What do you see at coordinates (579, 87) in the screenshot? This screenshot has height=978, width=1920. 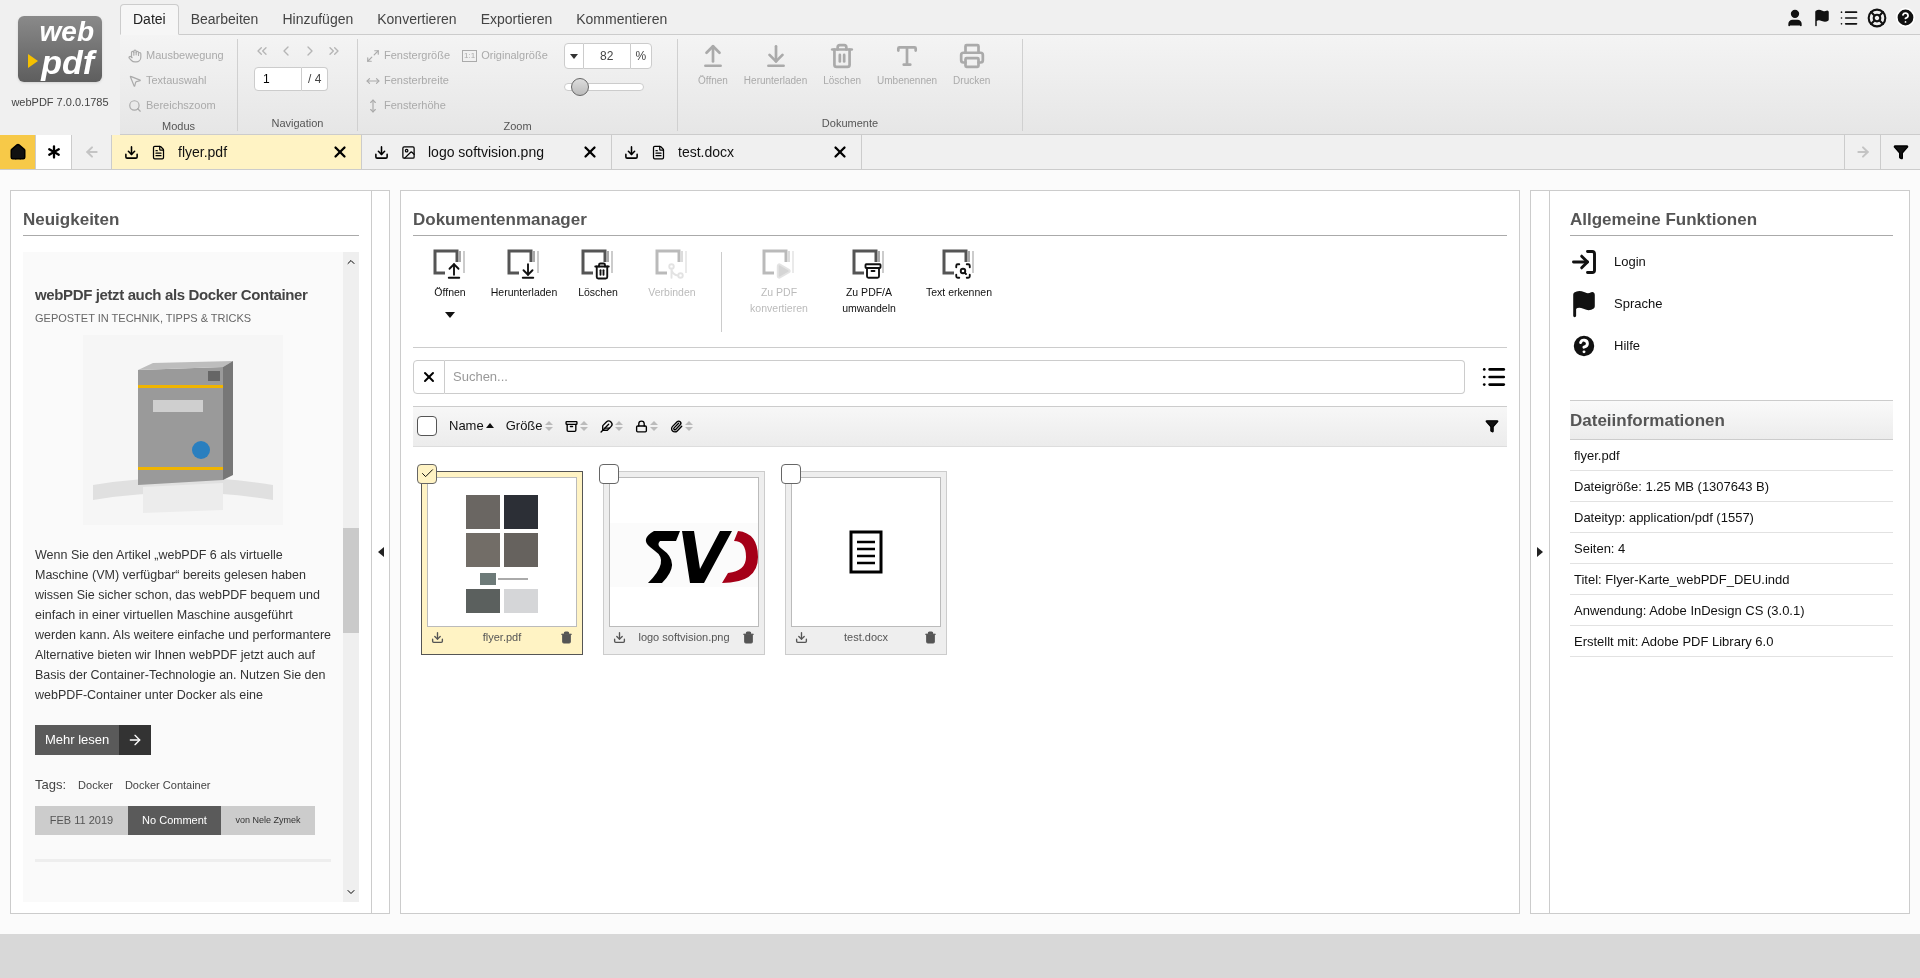 I see `slider-thumb` at bounding box center [579, 87].